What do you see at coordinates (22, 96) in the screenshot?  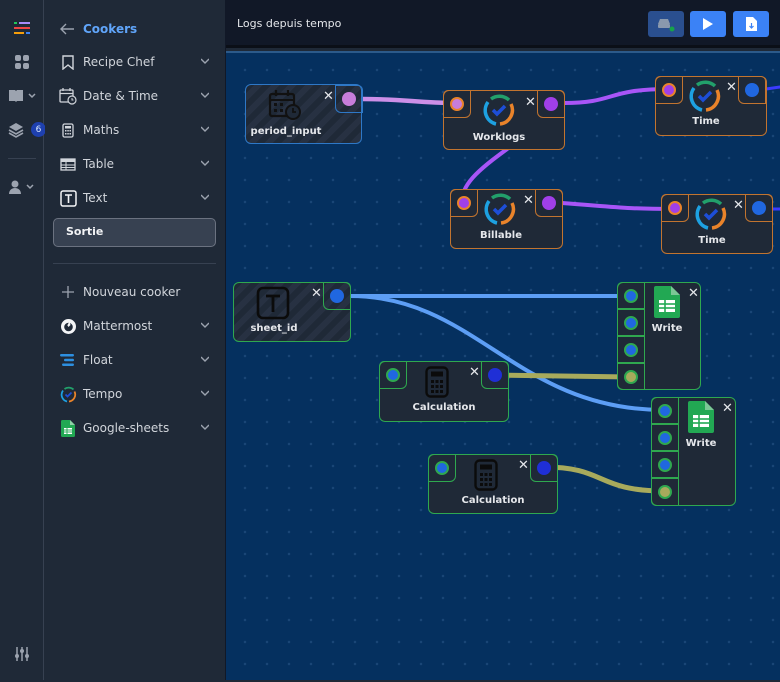 I see `docs-button` at bounding box center [22, 96].